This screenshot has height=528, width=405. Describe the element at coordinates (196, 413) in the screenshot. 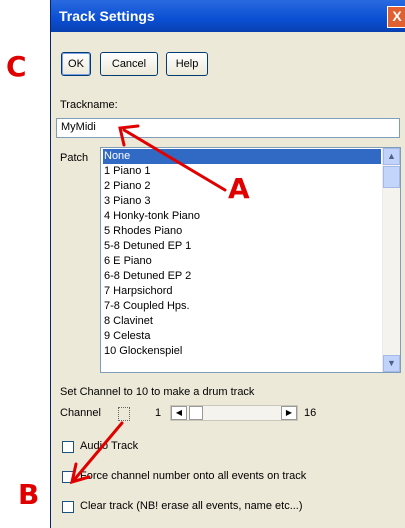

I see `slider-thumb` at that location.